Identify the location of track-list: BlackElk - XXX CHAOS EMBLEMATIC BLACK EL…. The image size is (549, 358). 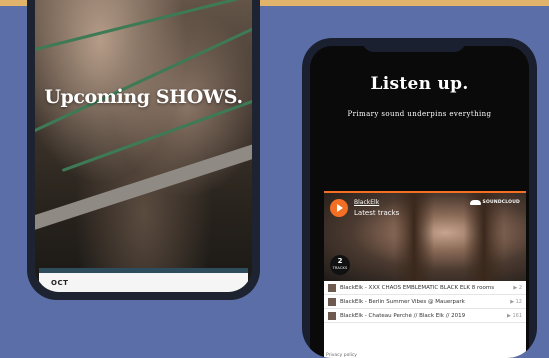
(425, 302).